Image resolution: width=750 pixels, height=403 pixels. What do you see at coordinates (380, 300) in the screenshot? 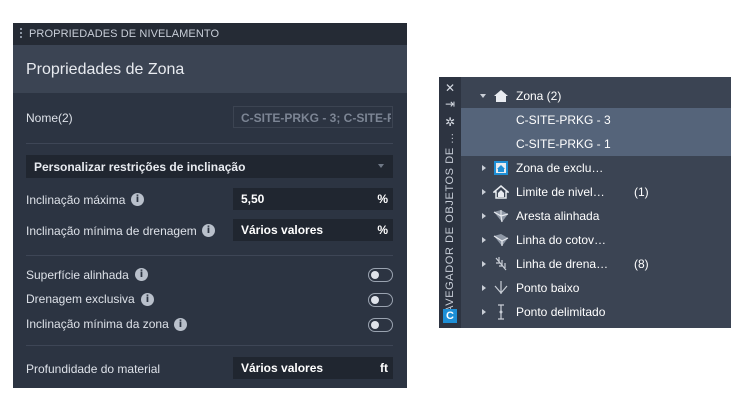
I see `exclusive-drainage-toggle` at bounding box center [380, 300].